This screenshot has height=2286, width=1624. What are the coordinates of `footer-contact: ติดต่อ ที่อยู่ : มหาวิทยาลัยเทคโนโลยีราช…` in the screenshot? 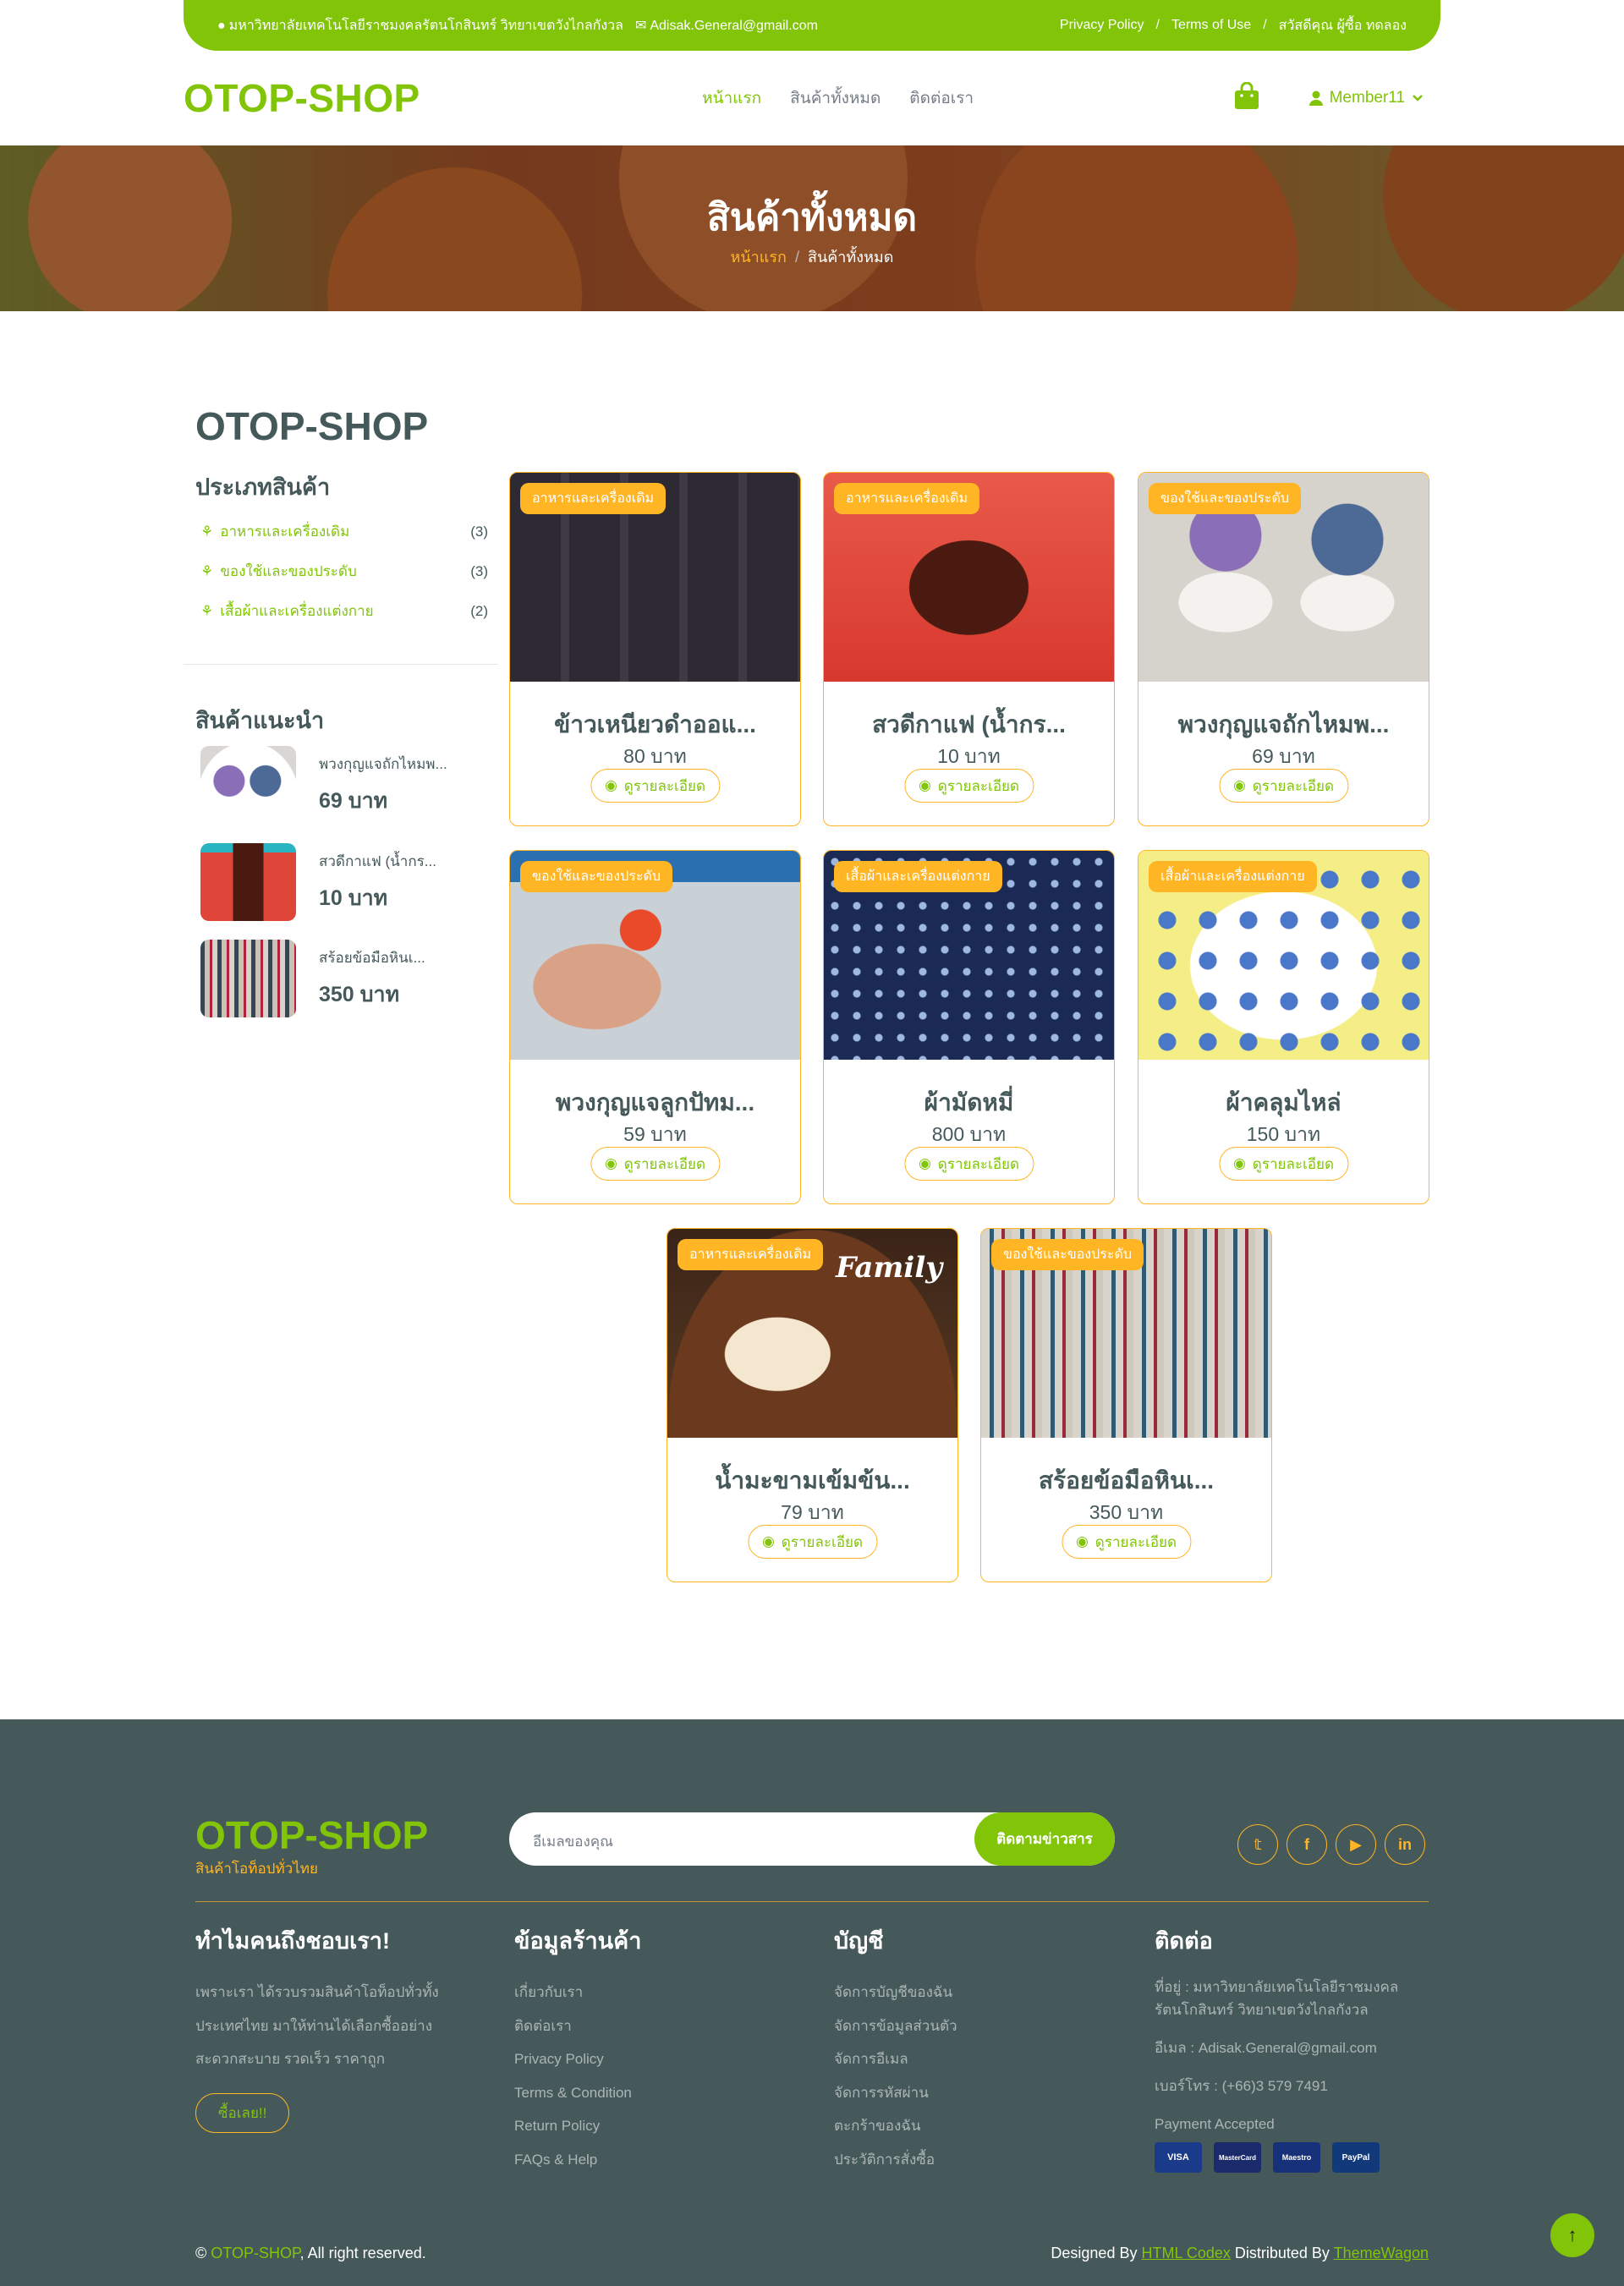 It's located at (1282, 2048).